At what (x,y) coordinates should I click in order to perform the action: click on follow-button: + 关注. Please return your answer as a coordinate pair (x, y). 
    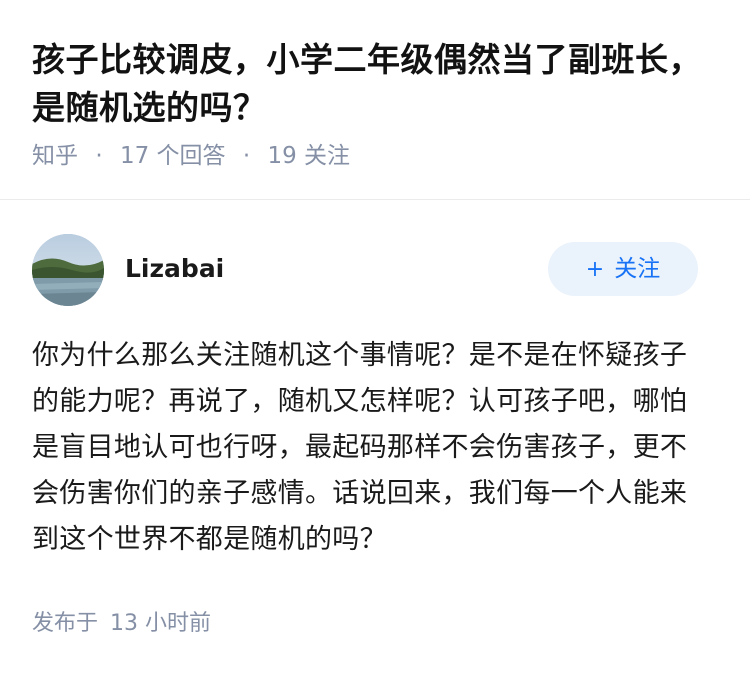
    Looking at the image, I should click on (623, 269).